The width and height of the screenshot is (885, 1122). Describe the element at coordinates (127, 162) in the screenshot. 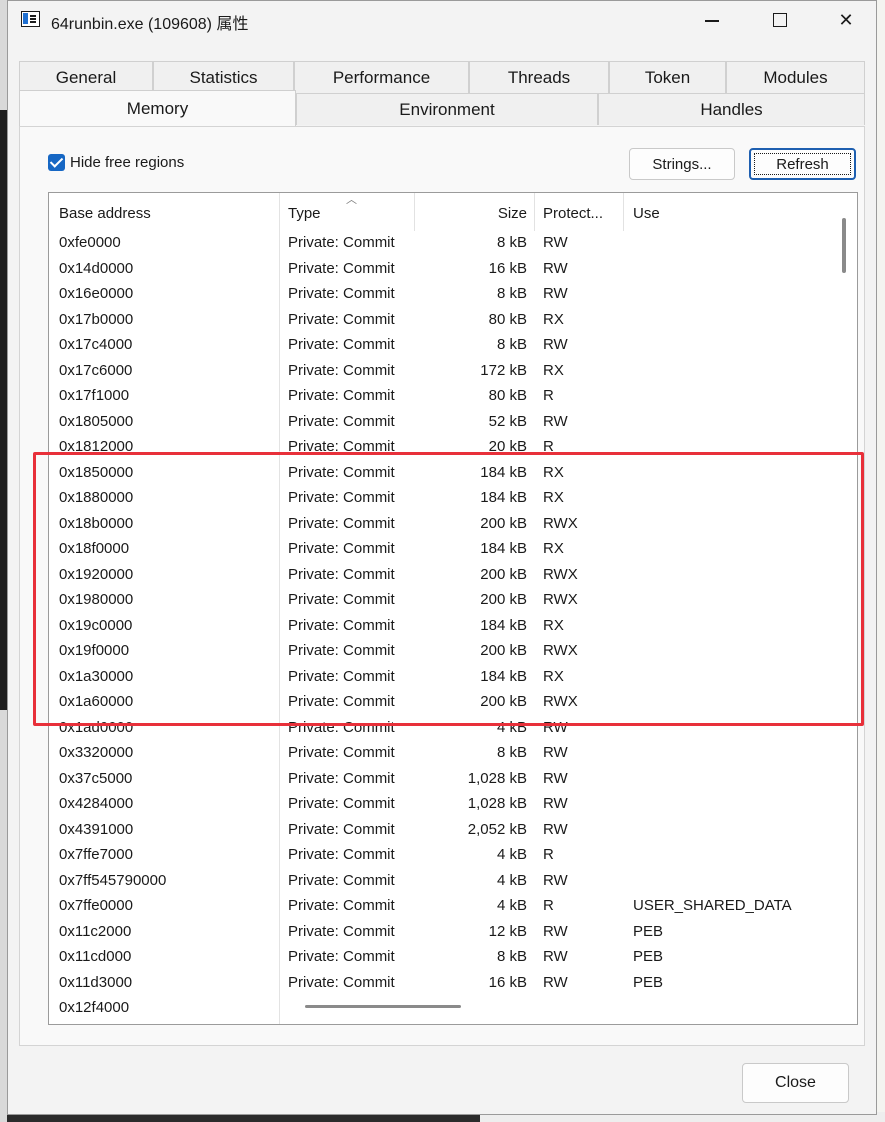

I see `hide-free-regions-label: Hide free regions` at that location.